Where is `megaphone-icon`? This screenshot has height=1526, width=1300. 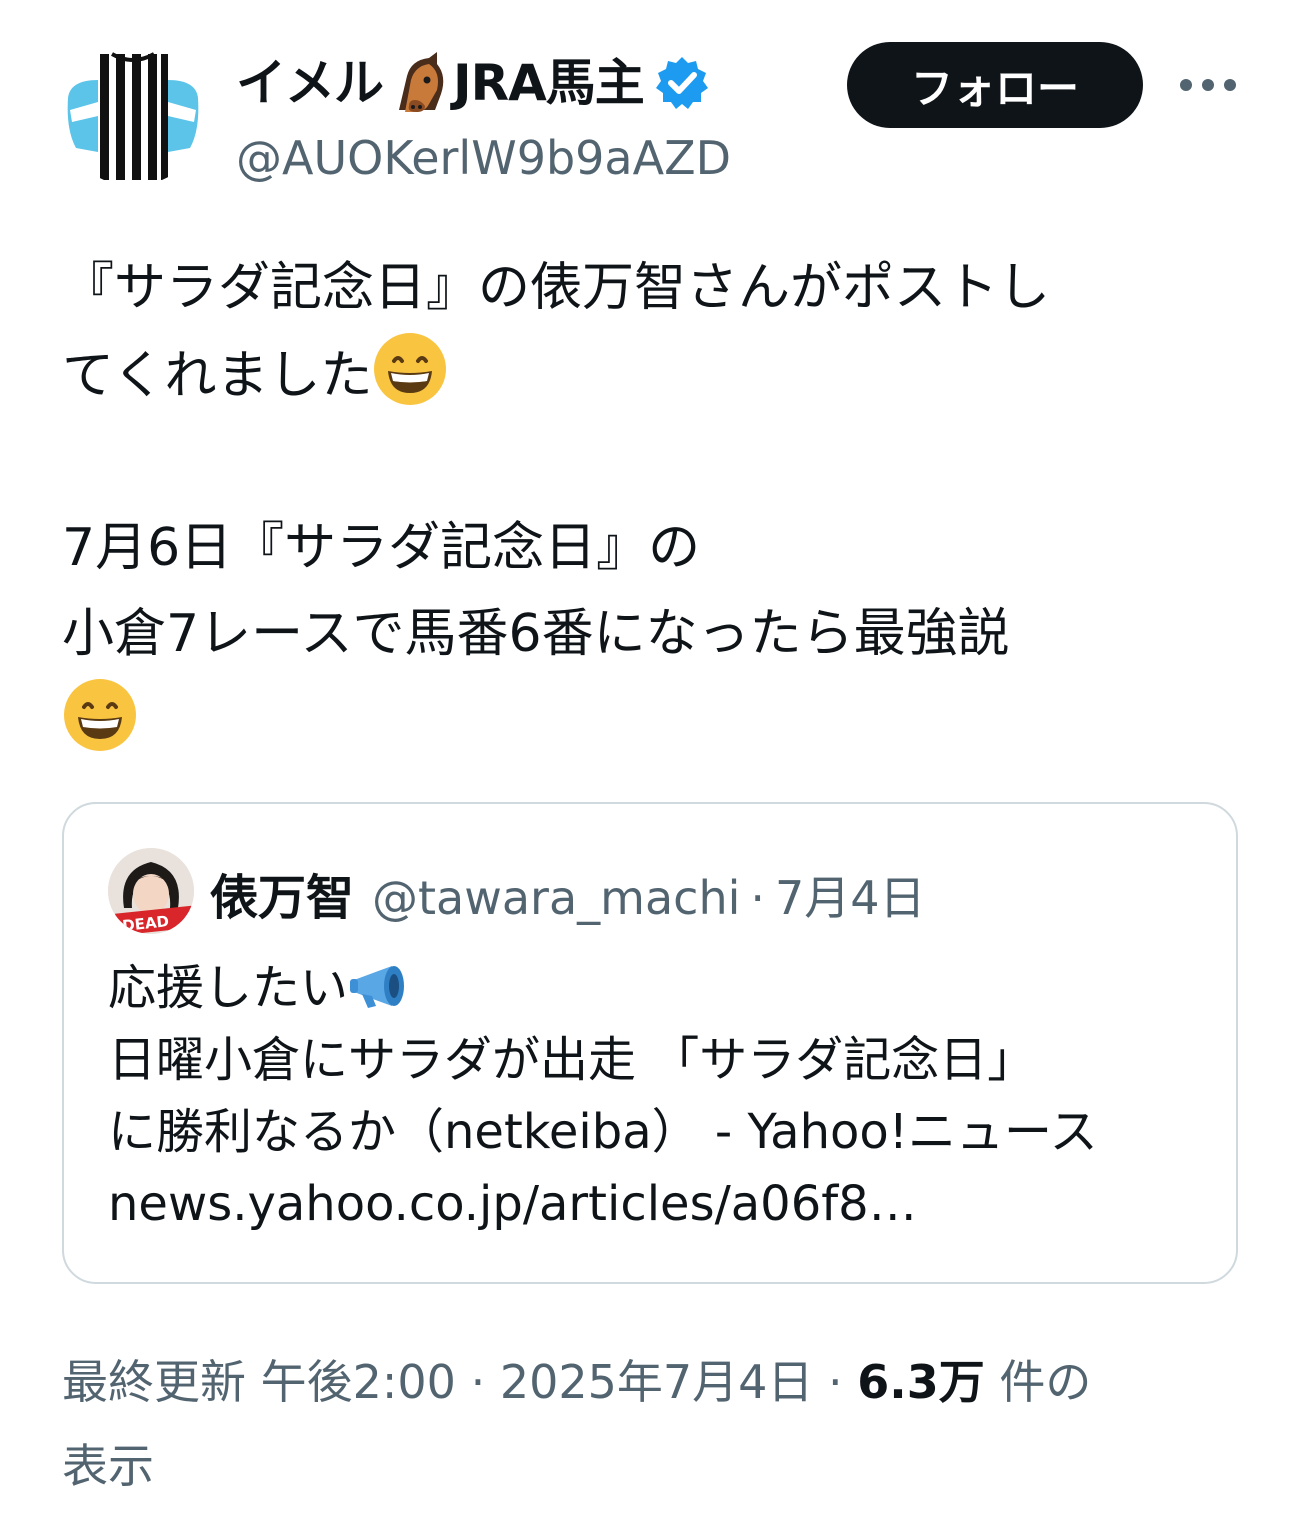 megaphone-icon is located at coordinates (383, 986).